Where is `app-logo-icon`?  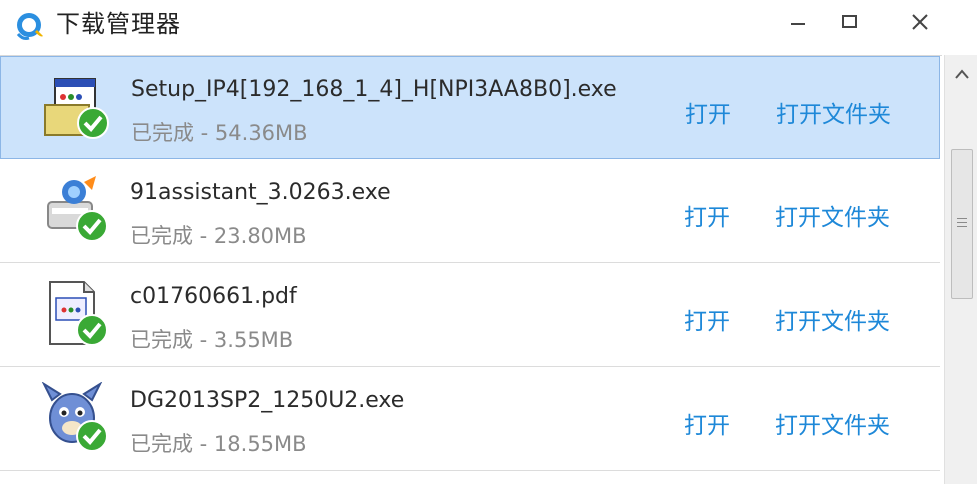 app-logo-icon is located at coordinates (29, 26).